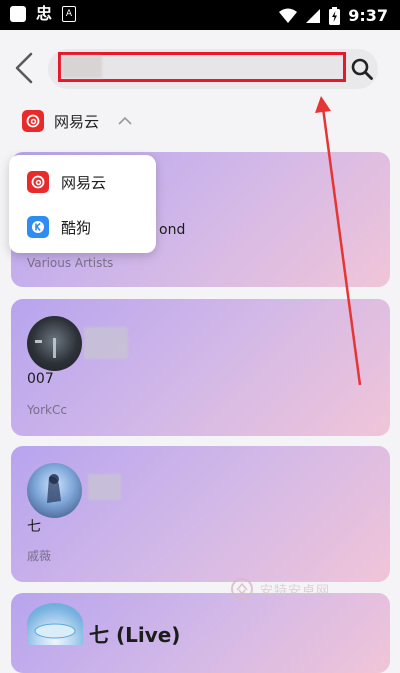 The image size is (400, 673). Describe the element at coordinates (70, 263) in the screenshot. I see `song-artist: Various Artists` at that location.